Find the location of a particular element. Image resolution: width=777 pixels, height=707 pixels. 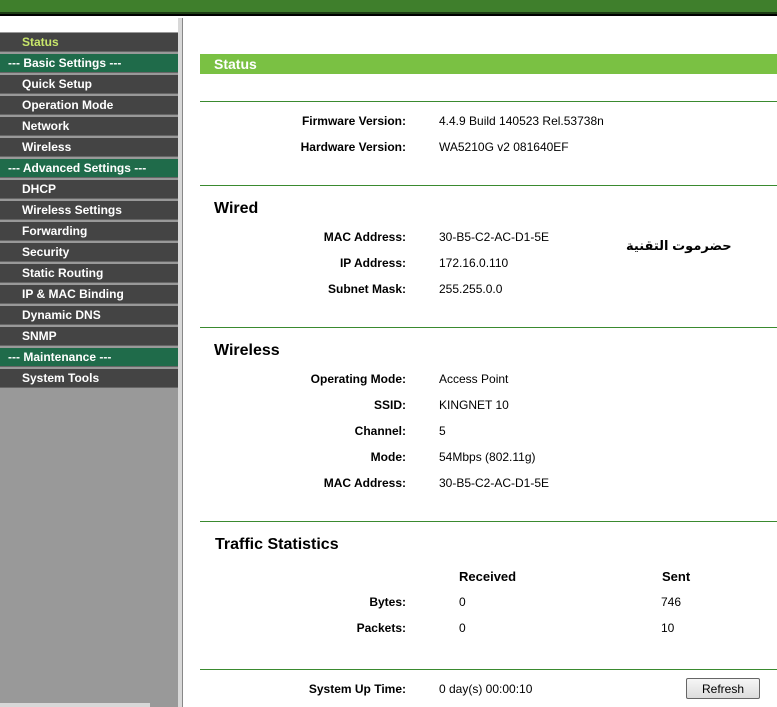

firmware-label: Firmware Version: is located at coordinates (353, 121).